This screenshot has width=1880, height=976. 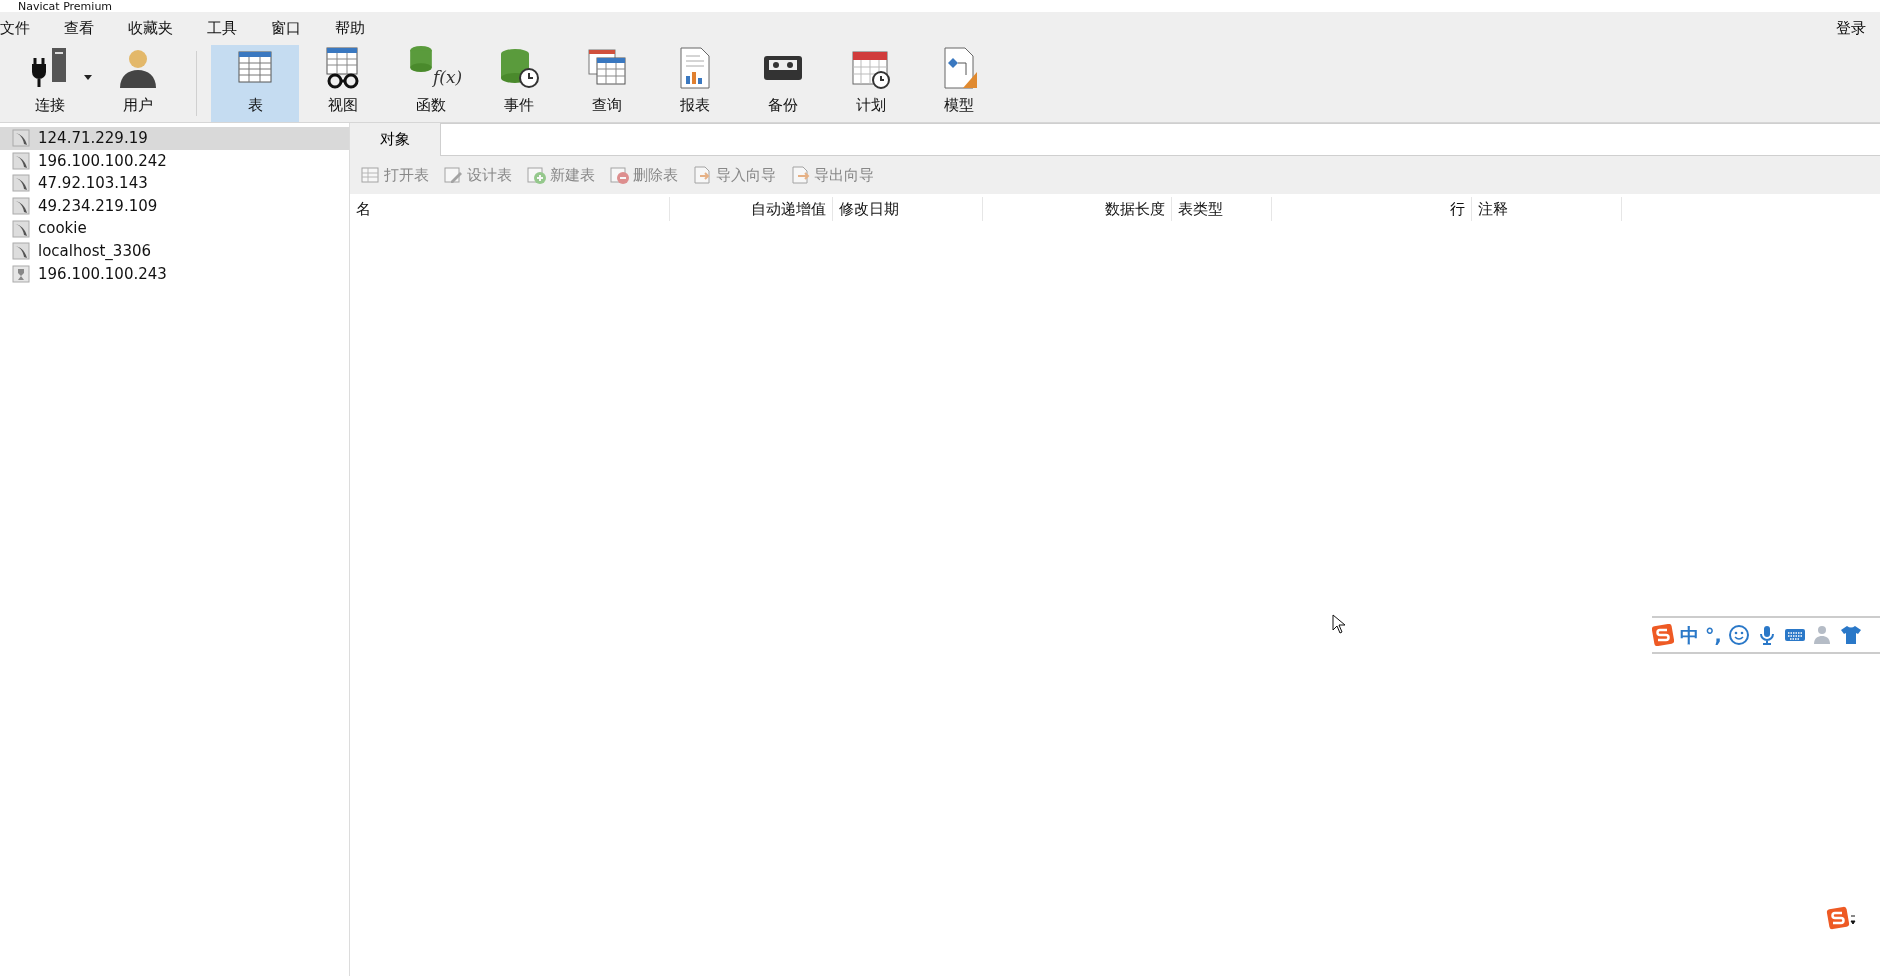 What do you see at coordinates (453, 175) in the screenshot?
I see `pencil-table-icon` at bounding box center [453, 175].